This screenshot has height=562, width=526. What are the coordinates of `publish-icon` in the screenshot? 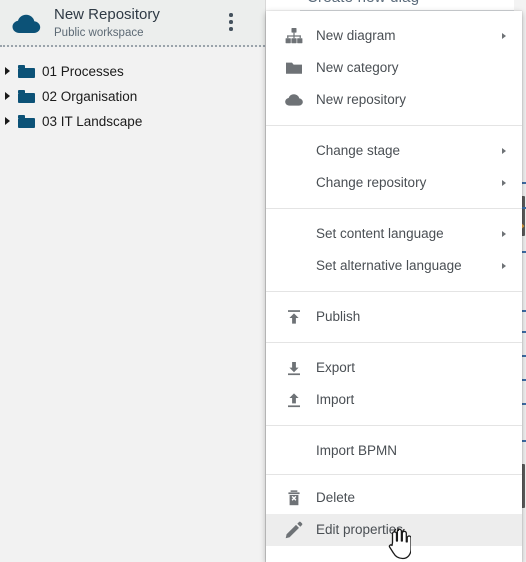 It's located at (294, 317).